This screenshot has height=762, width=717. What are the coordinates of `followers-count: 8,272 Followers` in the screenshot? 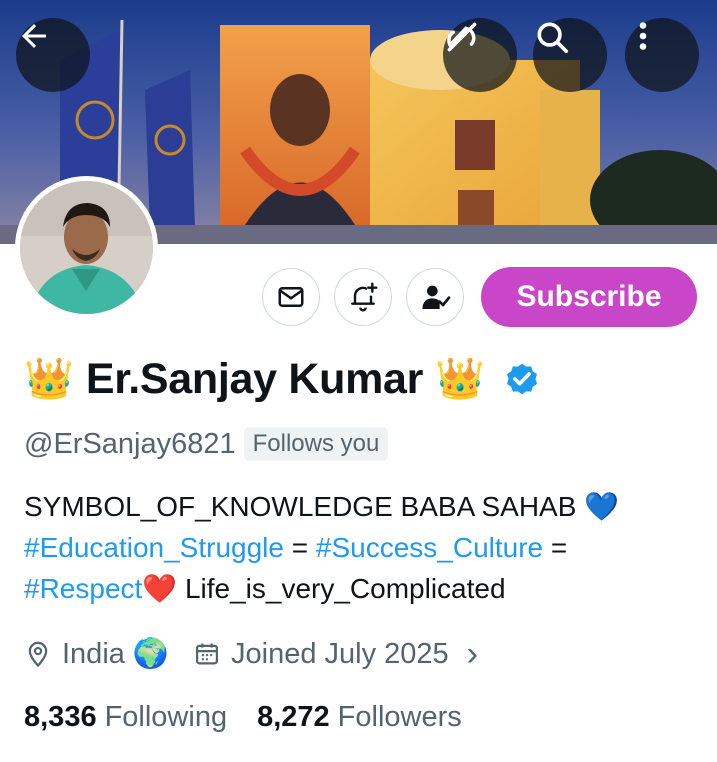 It's located at (359, 717).